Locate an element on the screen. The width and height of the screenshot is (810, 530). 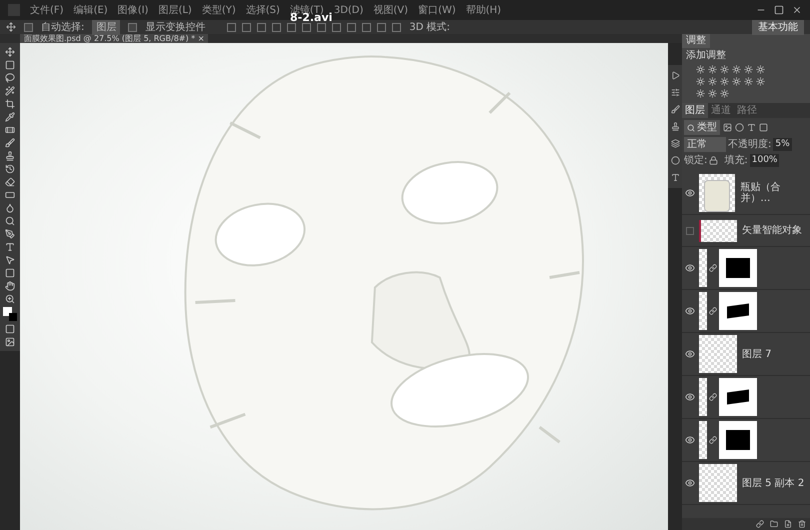
panel-tab: 调整 is located at coordinates (696, 40).